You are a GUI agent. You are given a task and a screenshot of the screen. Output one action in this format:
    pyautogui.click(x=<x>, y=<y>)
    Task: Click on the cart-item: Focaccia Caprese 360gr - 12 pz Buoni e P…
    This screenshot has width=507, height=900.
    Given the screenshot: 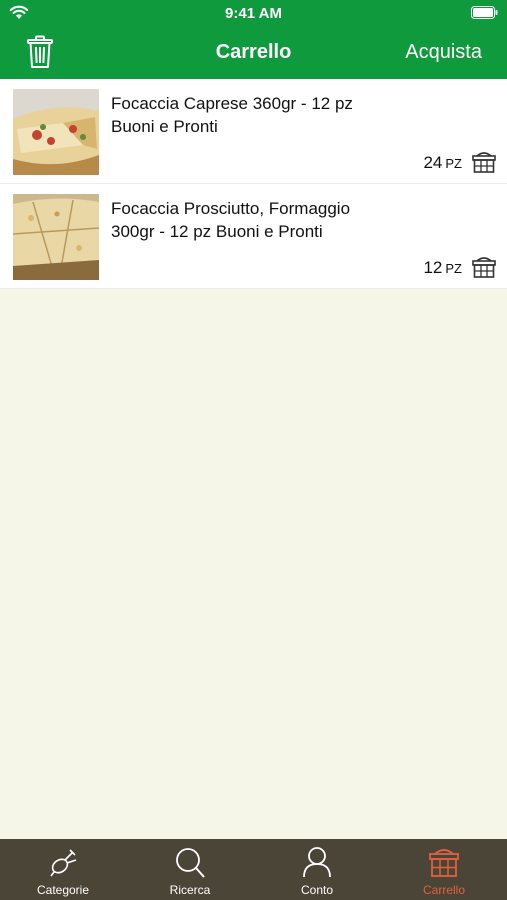 What is the action you would take?
    pyautogui.click(x=253, y=131)
    